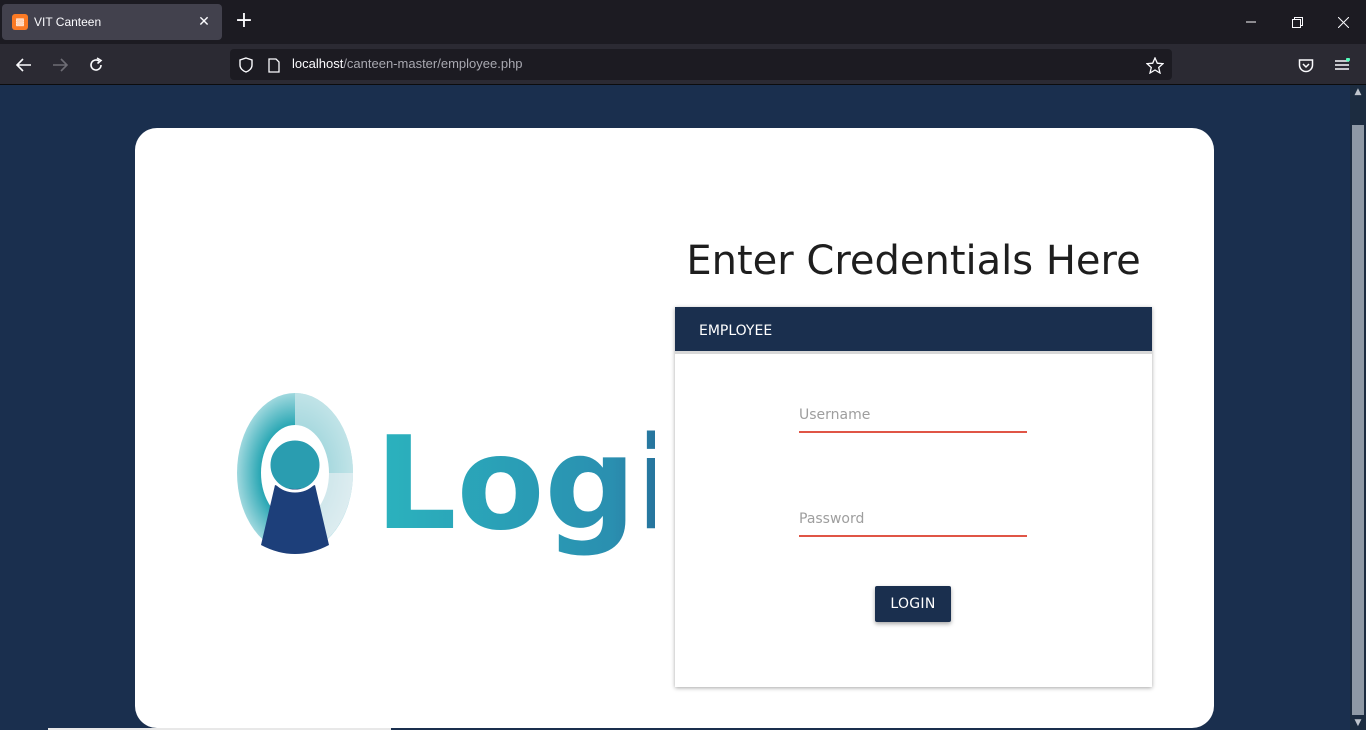  What do you see at coordinates (913, 330) in the screenshot?
I see `login-panel-header: EMPLOYEE` at bounding box center [913, 330].